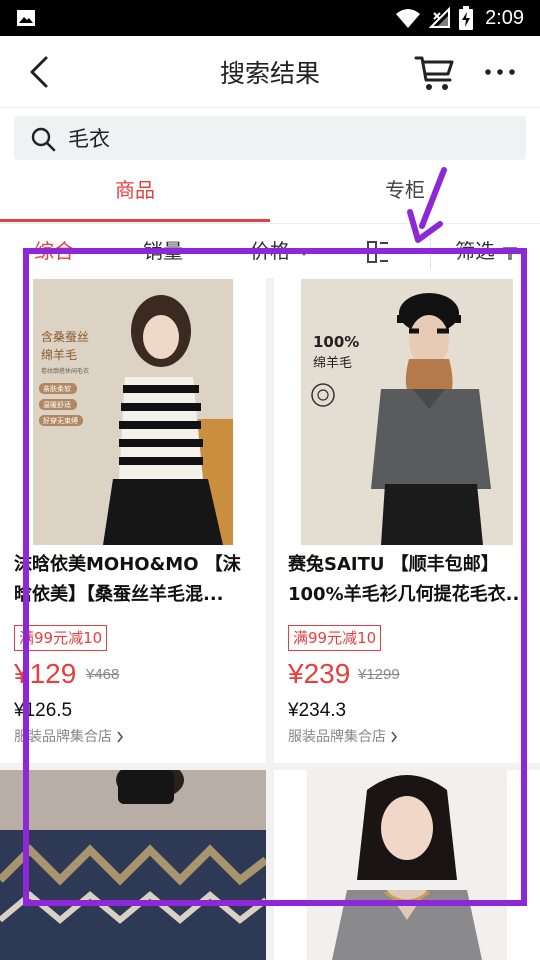  Describe the element at coordinates (408, 18) in the screenshot. I see `wifi-icon` at that location.